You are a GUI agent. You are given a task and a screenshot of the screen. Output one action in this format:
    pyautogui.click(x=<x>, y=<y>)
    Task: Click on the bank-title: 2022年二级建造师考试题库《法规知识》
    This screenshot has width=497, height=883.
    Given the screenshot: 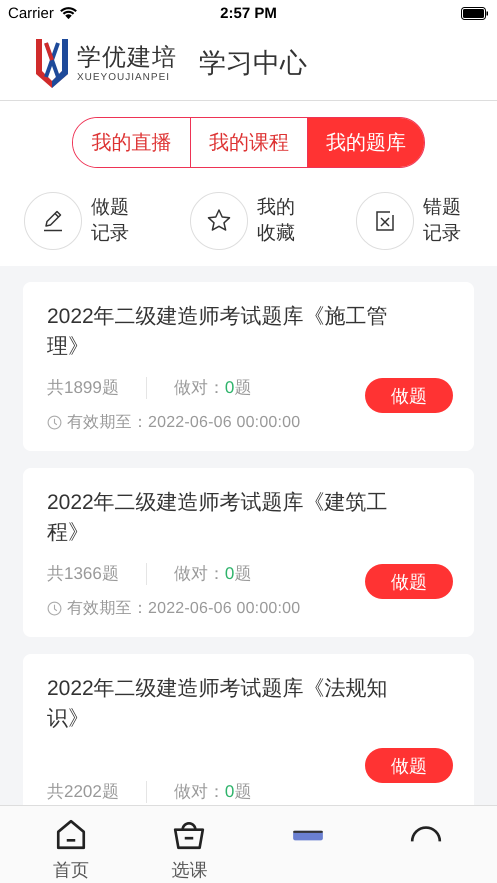 What is the action you would take?
    pyautogui.click(x=218, y=704)
    